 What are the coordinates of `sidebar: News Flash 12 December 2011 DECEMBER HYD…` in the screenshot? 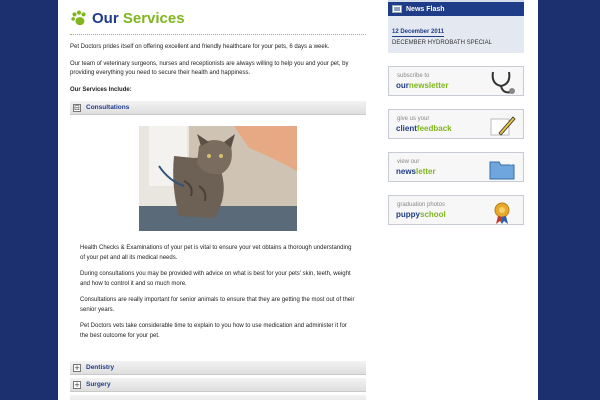 It's located at (456, 112).